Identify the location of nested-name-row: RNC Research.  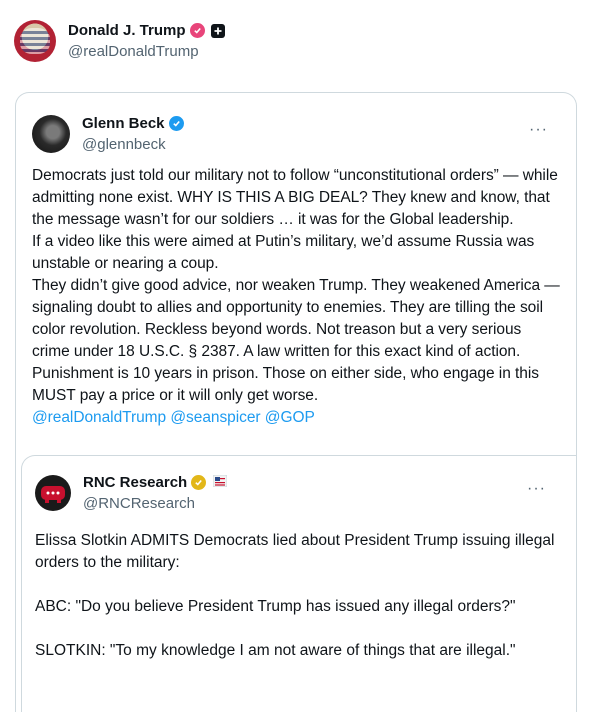
(155, 482).